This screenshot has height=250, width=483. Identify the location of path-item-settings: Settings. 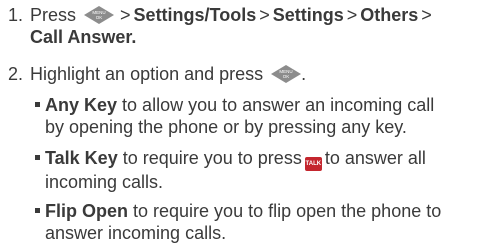
(308, 15).